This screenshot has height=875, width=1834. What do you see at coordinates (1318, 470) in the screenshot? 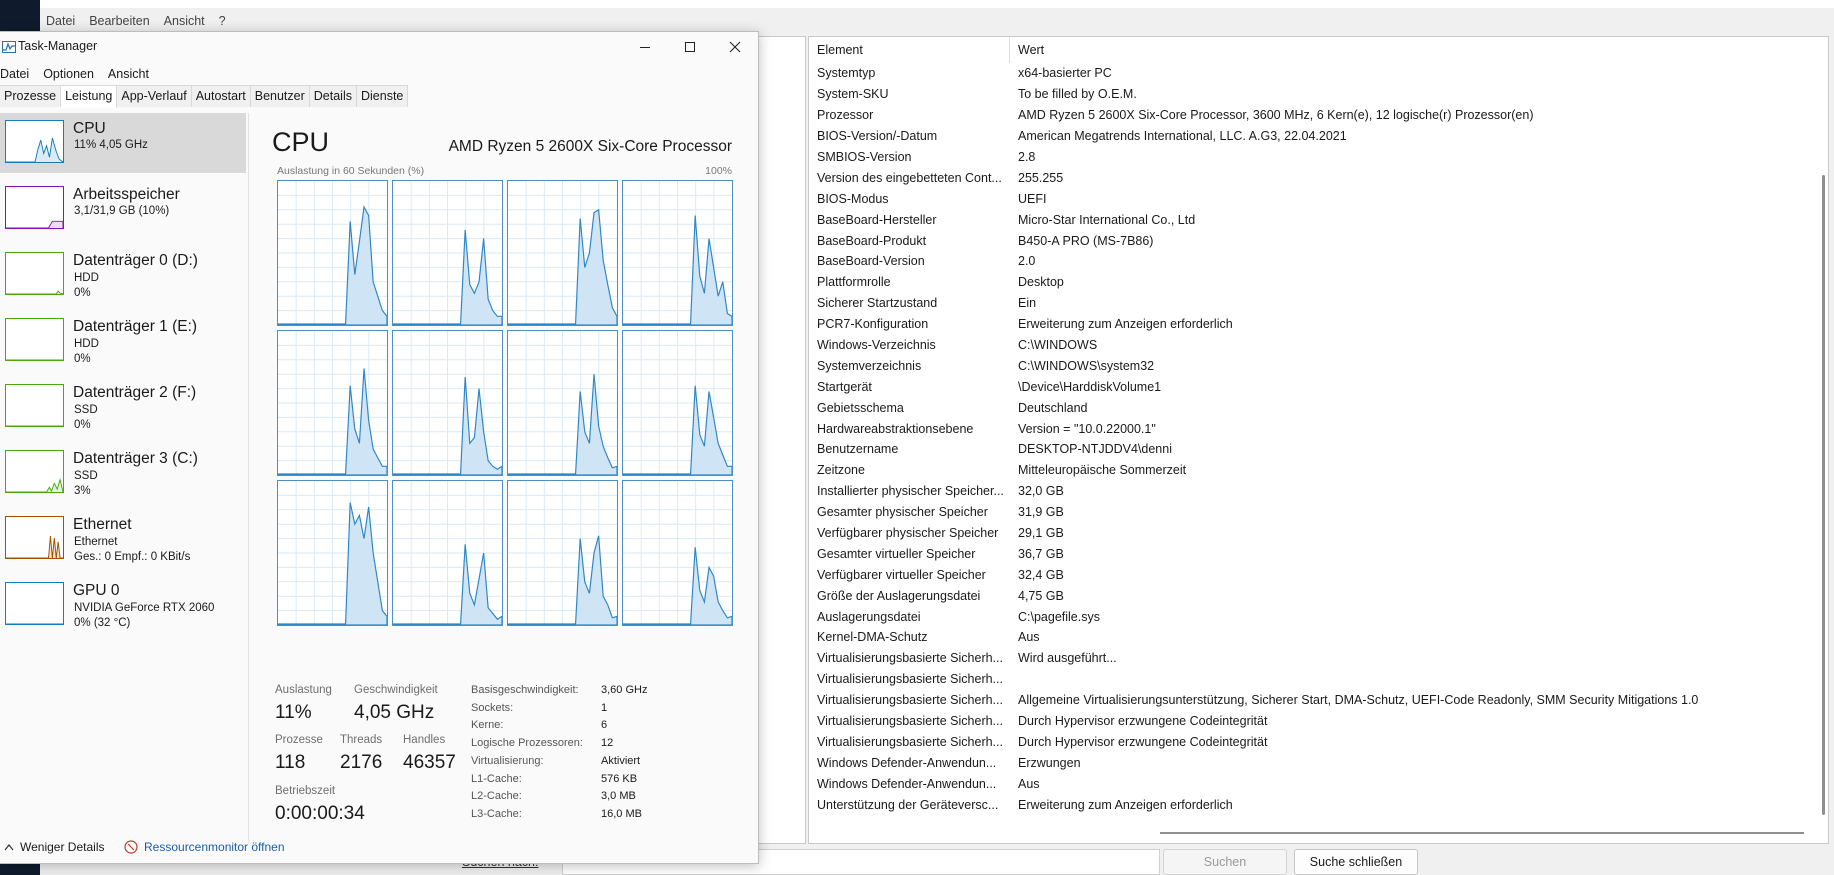
I see `sysinfo-row: Zeitzone Mitteleuropäische Sommerzeit` at bounding box center [1318, 470].